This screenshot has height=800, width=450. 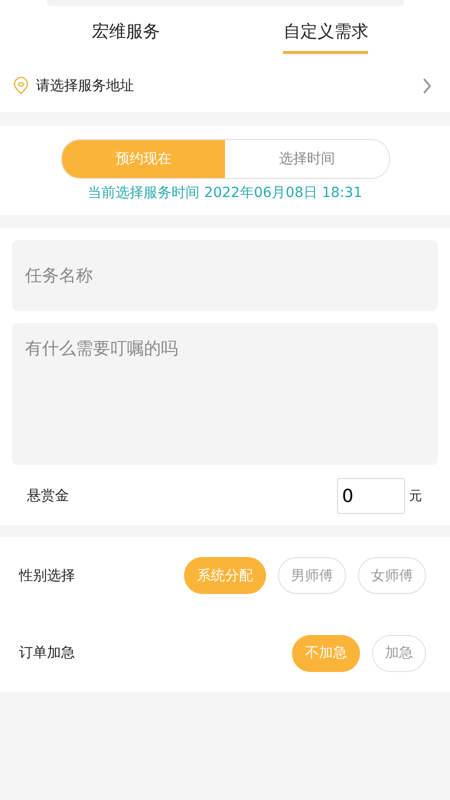 I want to click on task-name-field: 任务名称, so click(x=225, y=275).